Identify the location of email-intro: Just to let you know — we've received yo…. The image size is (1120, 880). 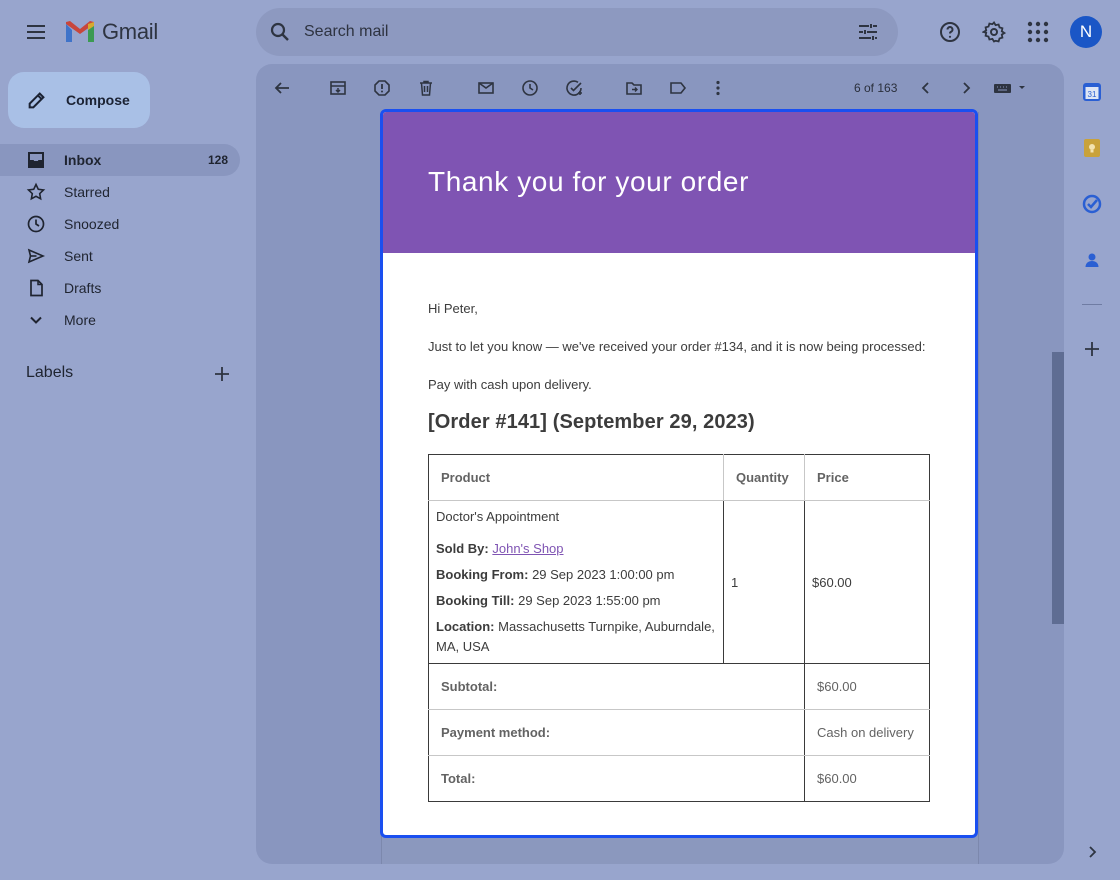
(677, 346).